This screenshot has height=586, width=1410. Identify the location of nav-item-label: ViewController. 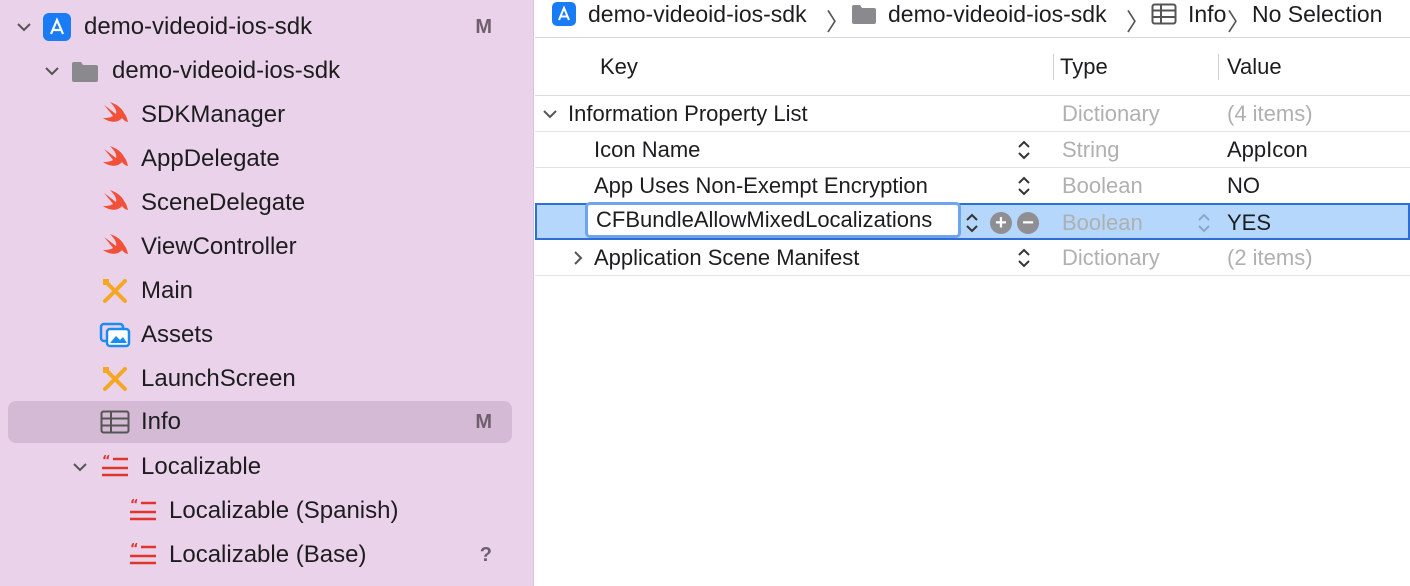
(219, 246).